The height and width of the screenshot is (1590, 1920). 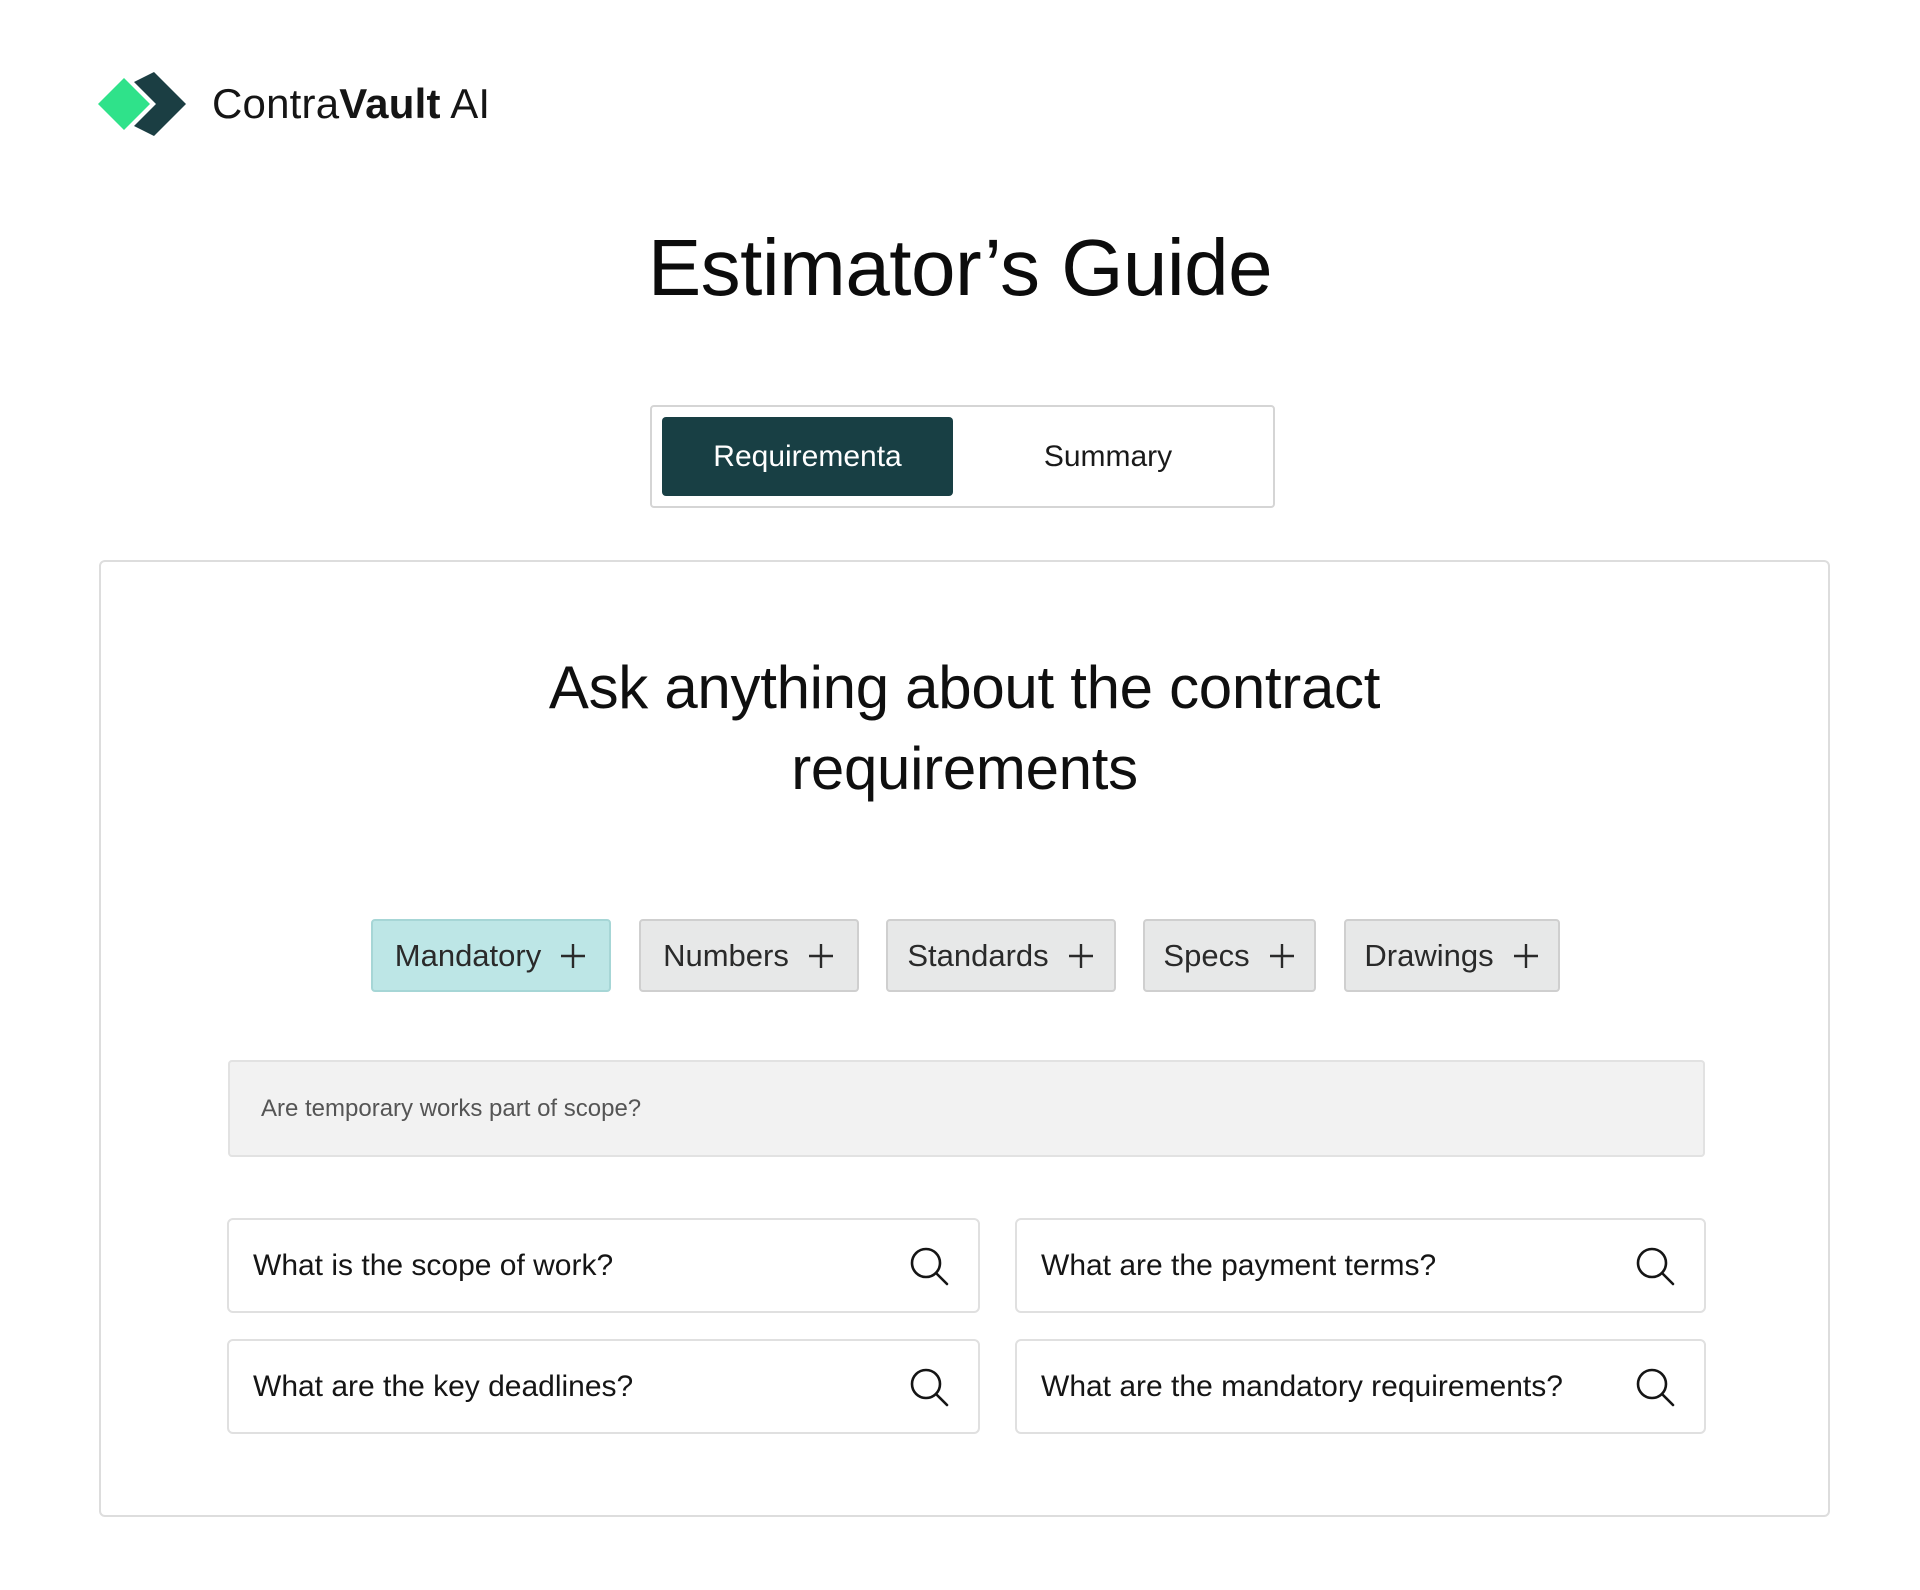 What do you see at coordinates (978, 955) in the screenshot?
I see `filter-chip-label: Standards` at bounding box center [978, 955].